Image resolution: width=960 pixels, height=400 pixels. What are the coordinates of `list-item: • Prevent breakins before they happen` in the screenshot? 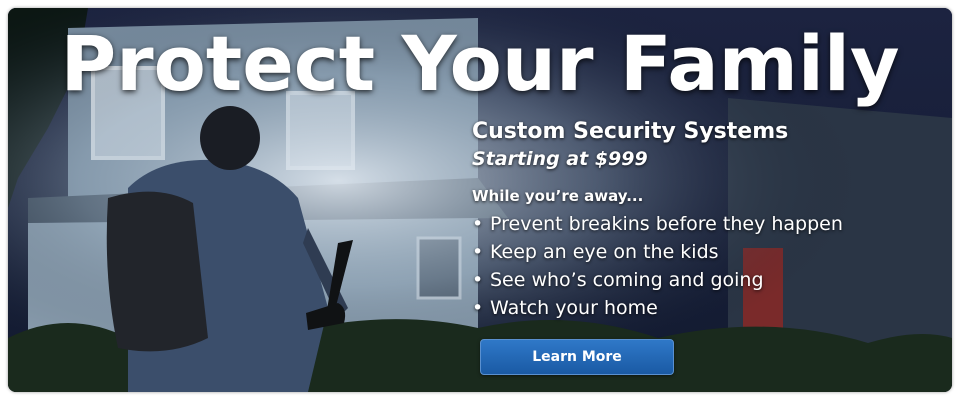 It's located at (707, 224).